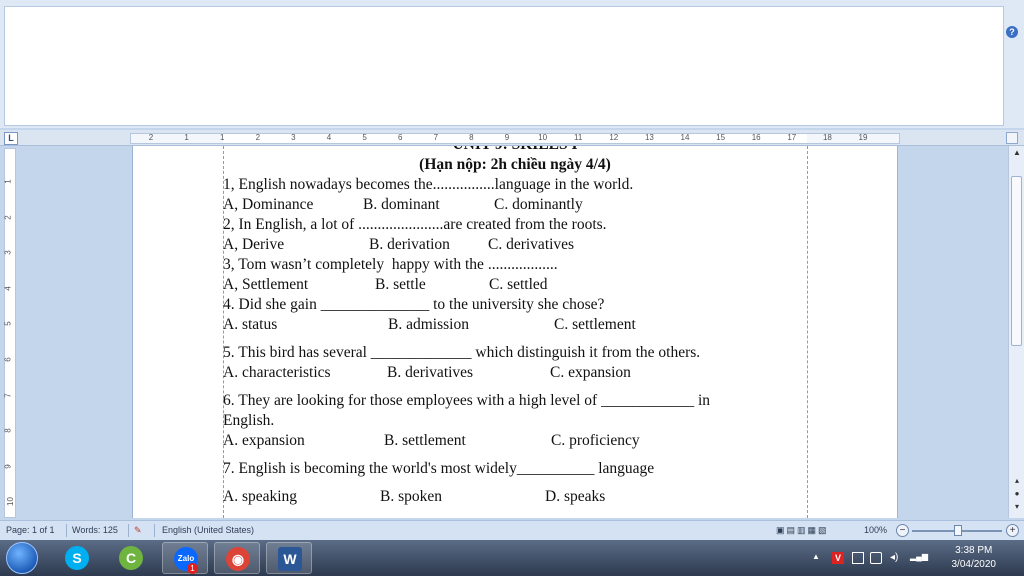 This screenshot has height=576, width=1024. Describe the element at coordinates (364, 137) in the screenshot. I see `ruler-number: 5` at that location.